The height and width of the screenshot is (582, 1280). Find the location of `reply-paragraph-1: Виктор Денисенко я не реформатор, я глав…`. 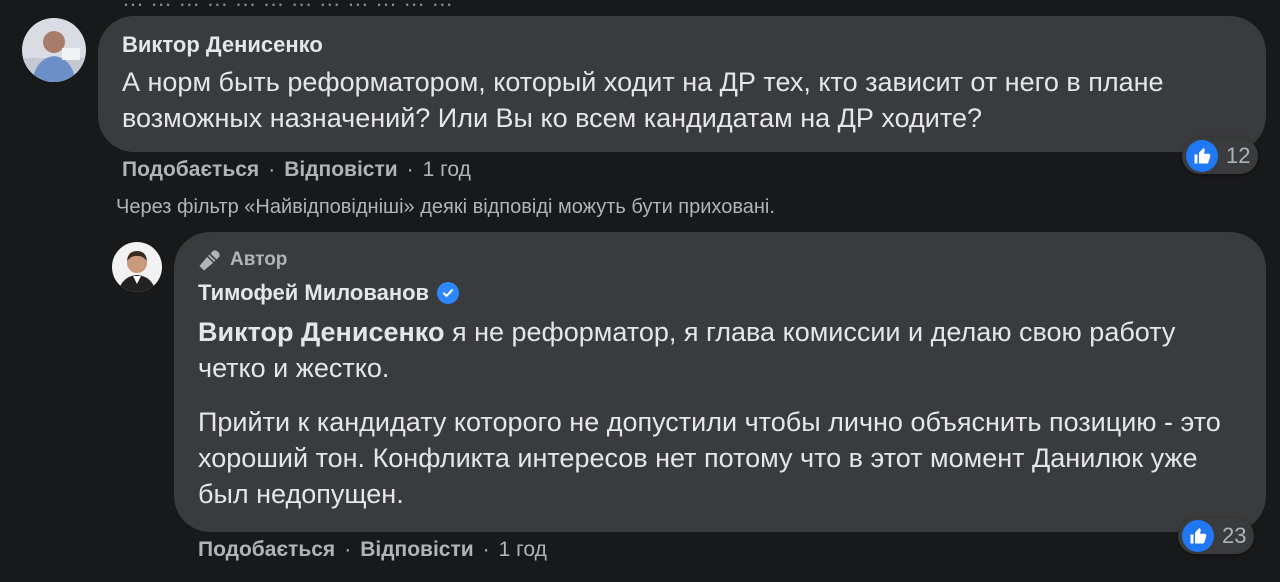

reply-paragraph-1: Виктор Денисенко я не реформатор, я глав… is located at coordinates (723, 350).